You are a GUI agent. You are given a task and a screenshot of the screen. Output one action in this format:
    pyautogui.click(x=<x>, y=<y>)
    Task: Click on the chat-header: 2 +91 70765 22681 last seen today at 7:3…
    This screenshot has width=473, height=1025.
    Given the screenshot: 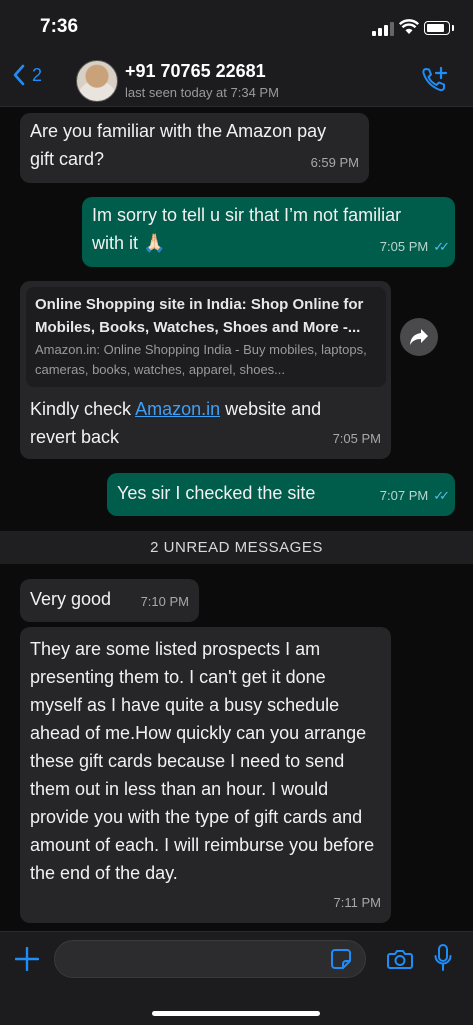 What is the action you would take?
    pyautogui.click(x=236, y=81)
    